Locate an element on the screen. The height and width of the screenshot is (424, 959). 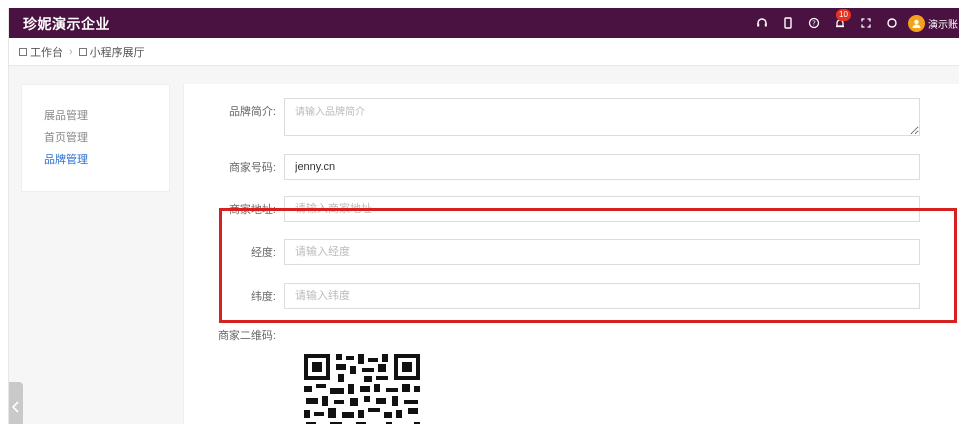
merchant-code-input is located at coordinates (602, 167).